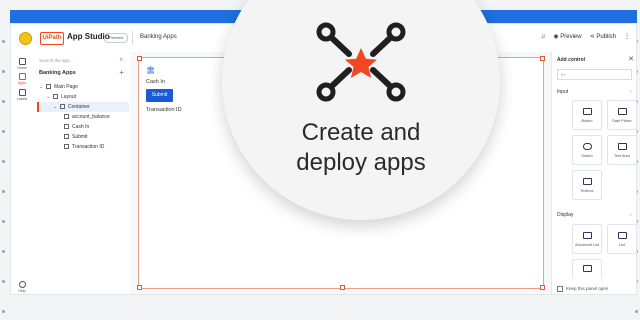  I want to click on container-icon, so click(62, 107).